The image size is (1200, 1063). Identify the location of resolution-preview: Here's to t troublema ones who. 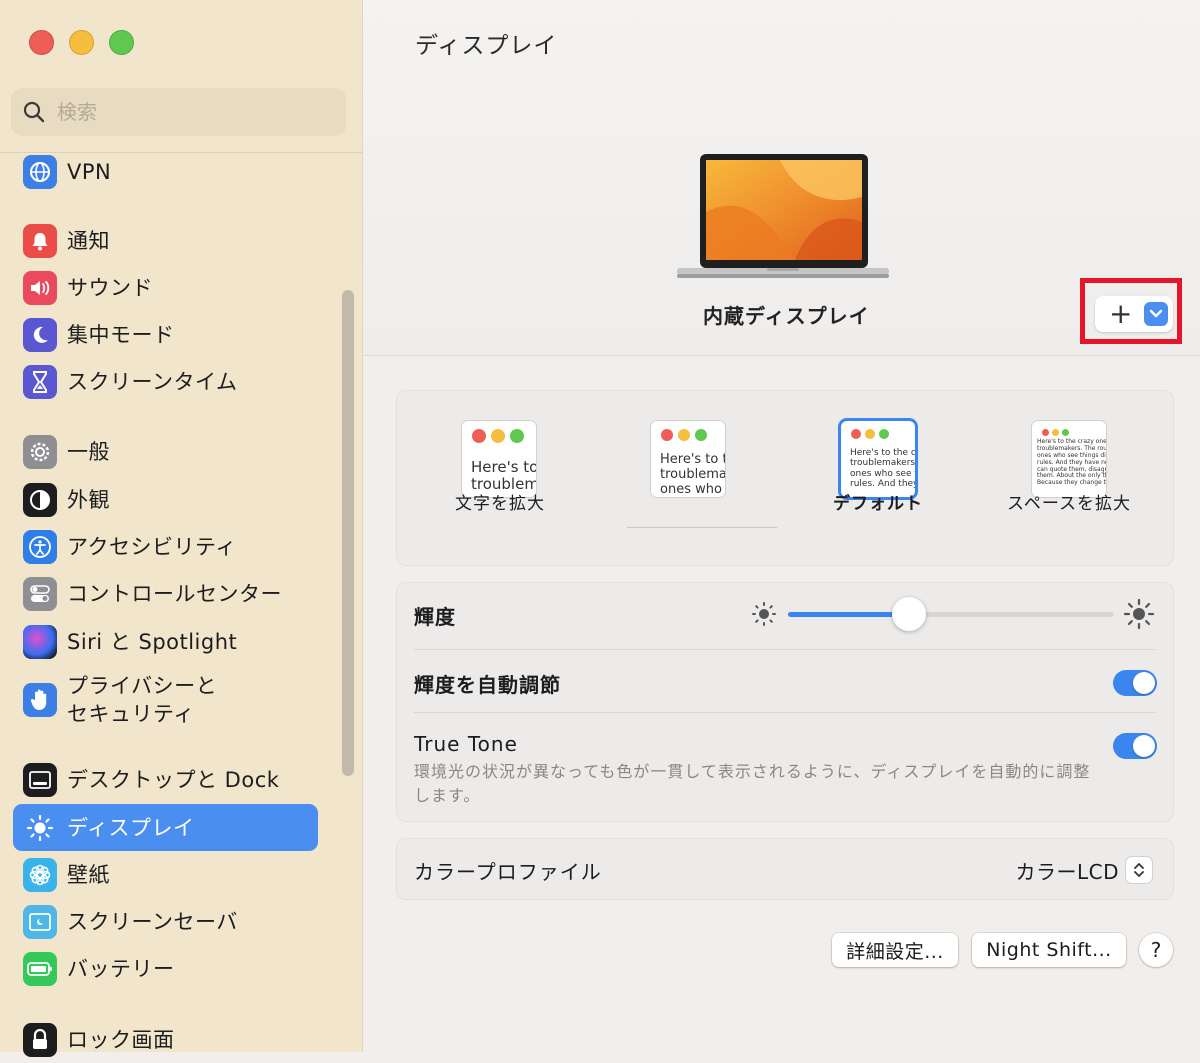
(688, 459).